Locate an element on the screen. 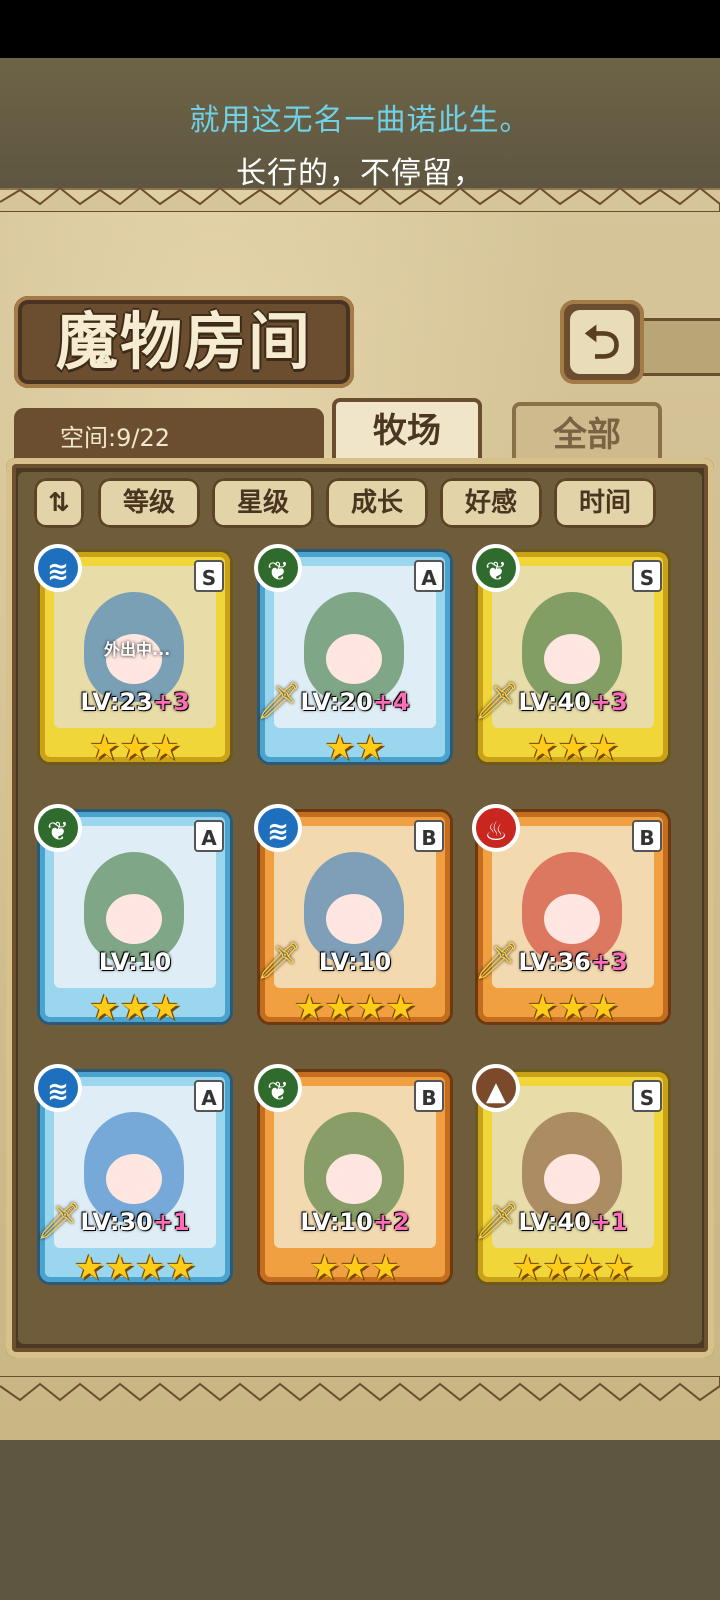  monster-card: ❦ S 🗡 LV:40+3 ★★★ is located at coordinates (570, 656).